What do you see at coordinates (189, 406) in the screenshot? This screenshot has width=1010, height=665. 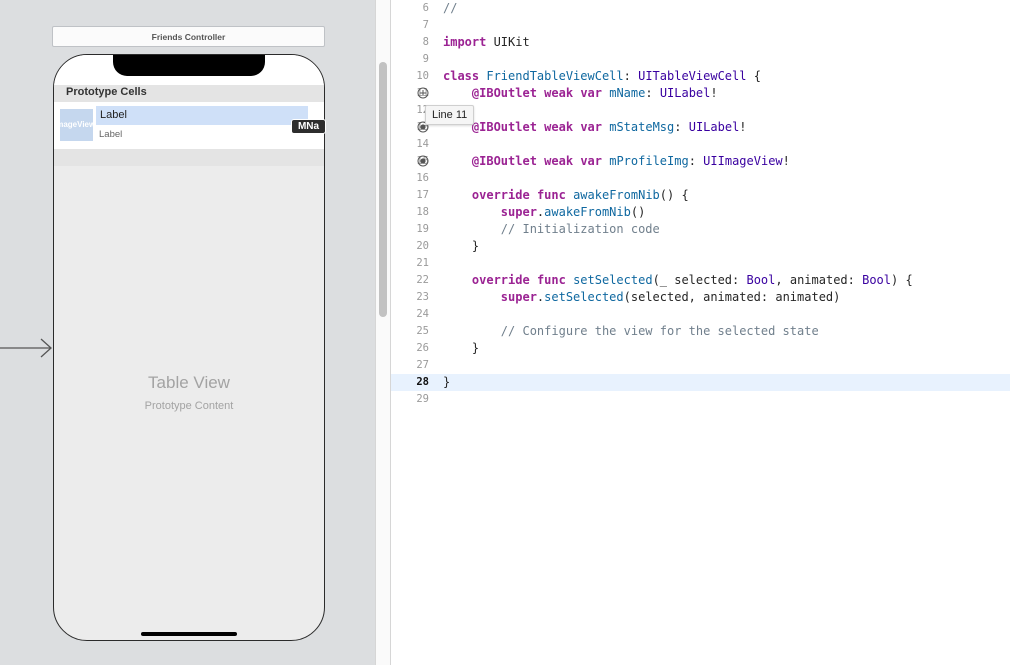 I see `table-view-subtitle: Prototype Content` at bounding box center [189, 406].